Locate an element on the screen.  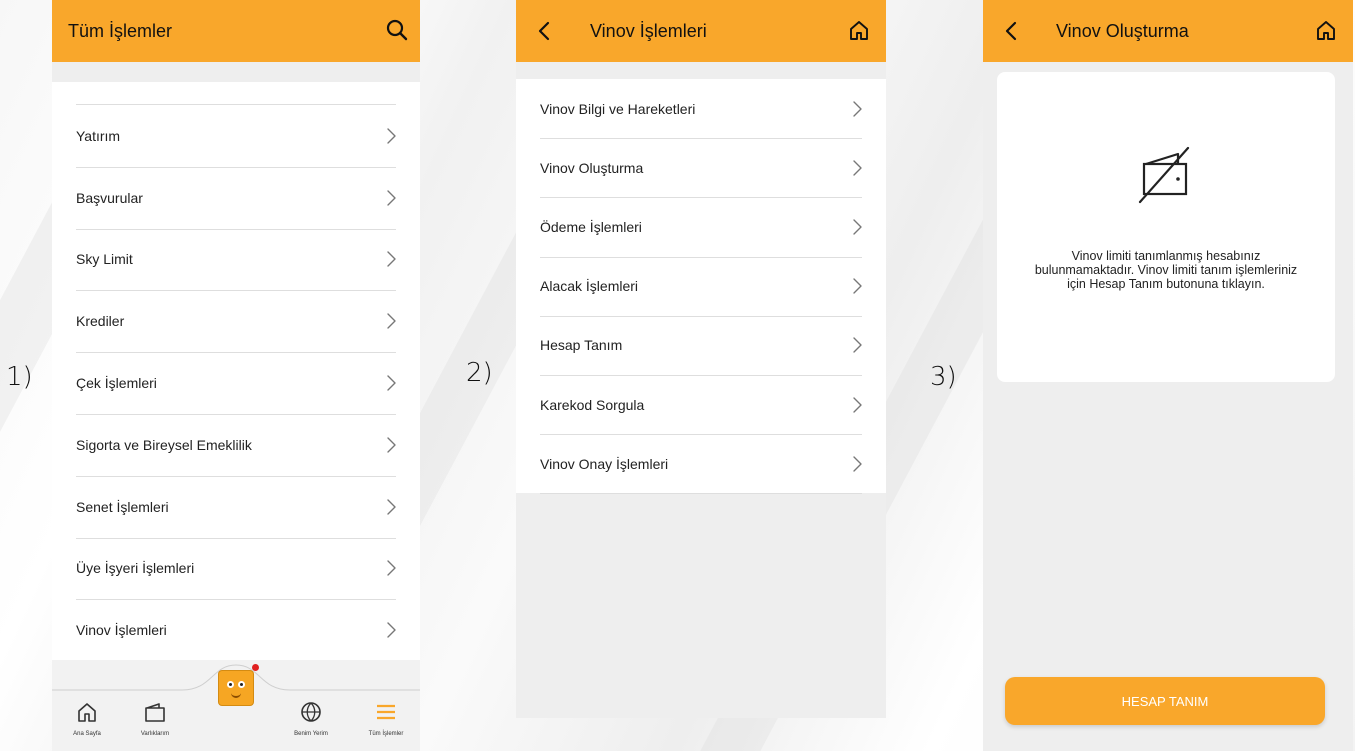
list-item: Sky Limit is located at coordinates (236, 260).